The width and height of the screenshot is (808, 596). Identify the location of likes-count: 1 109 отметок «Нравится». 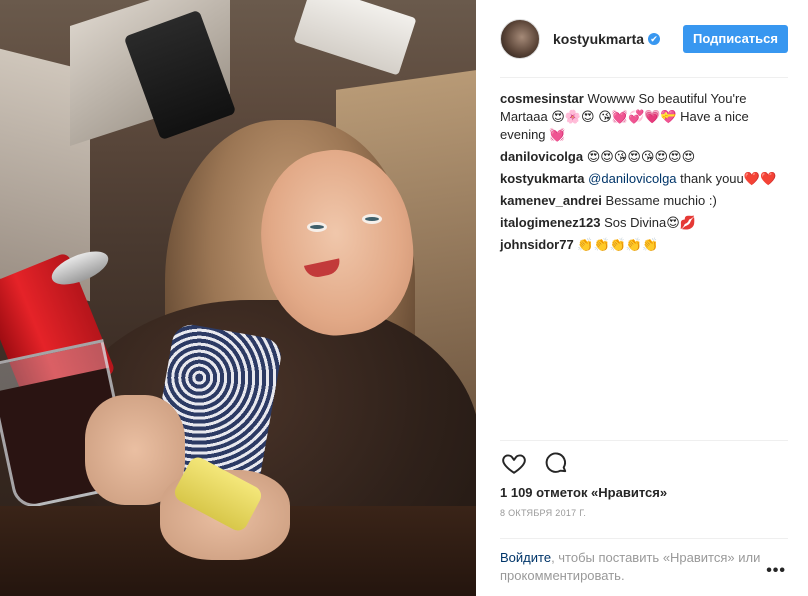
(644, 492).